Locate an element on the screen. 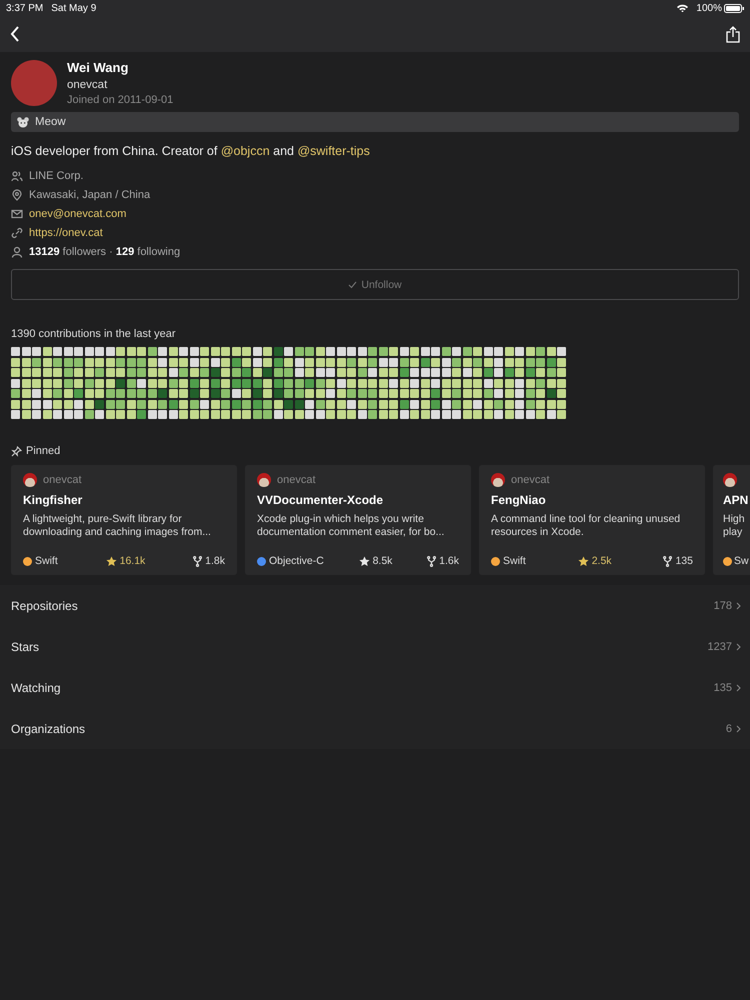 The height and width of the screenshot is (1000, 750). people-icon is located at coordinates (17, 176).